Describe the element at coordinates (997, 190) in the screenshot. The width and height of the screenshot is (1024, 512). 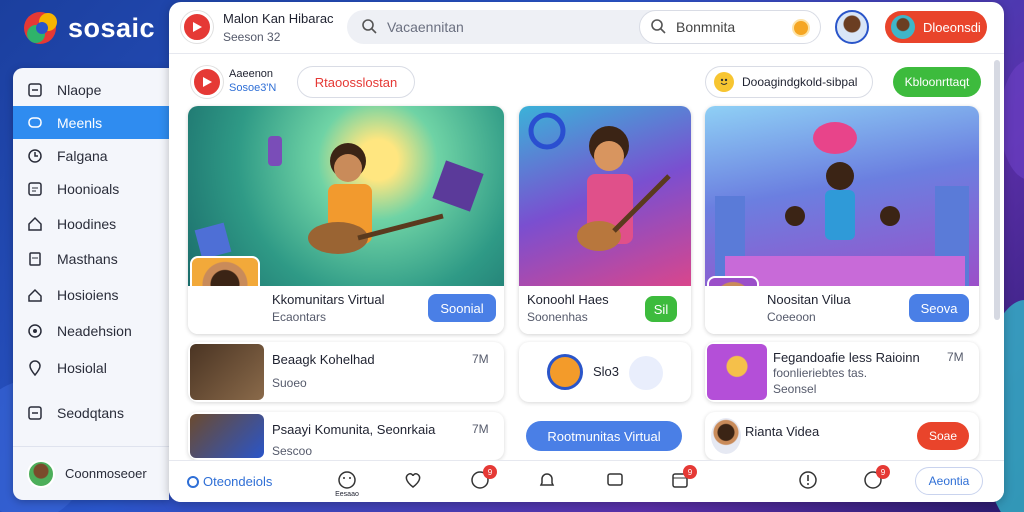
I see `scrollbar` at that location.